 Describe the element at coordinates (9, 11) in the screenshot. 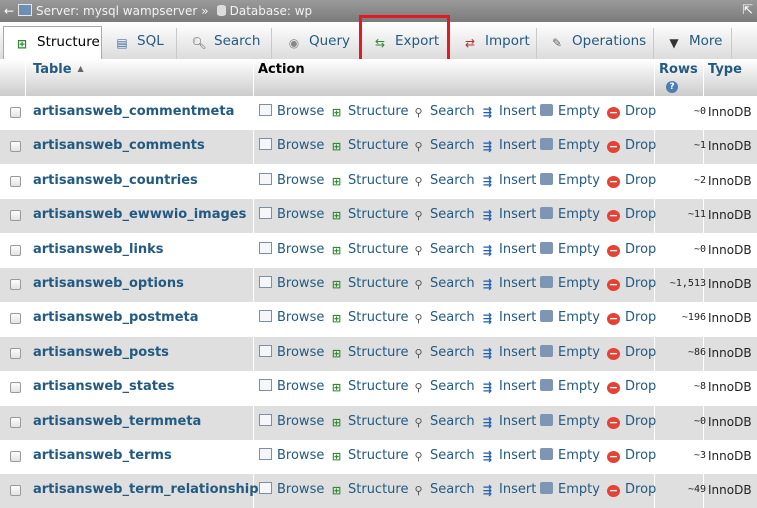

I see `back-arrow-icon: ←` at that location.